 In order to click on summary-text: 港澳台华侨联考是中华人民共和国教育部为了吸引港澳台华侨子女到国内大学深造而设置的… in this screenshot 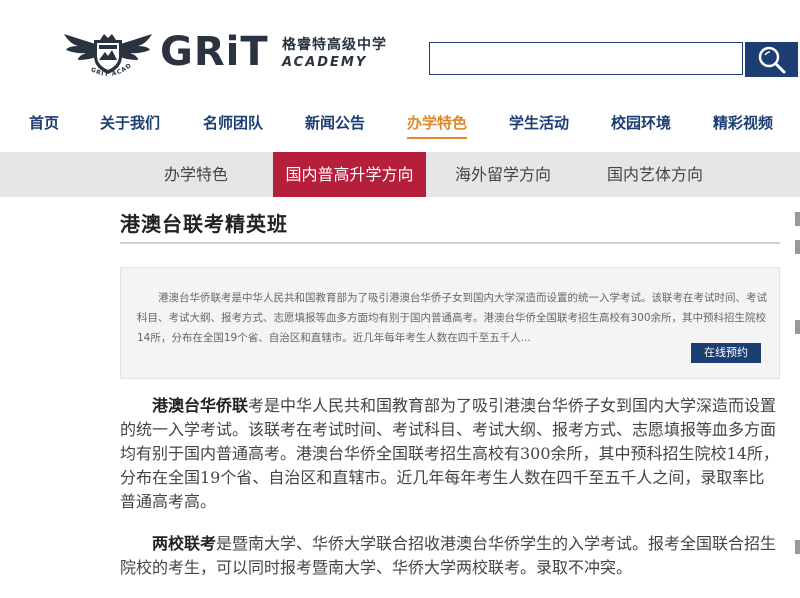, I will do `click(452, 318)`.